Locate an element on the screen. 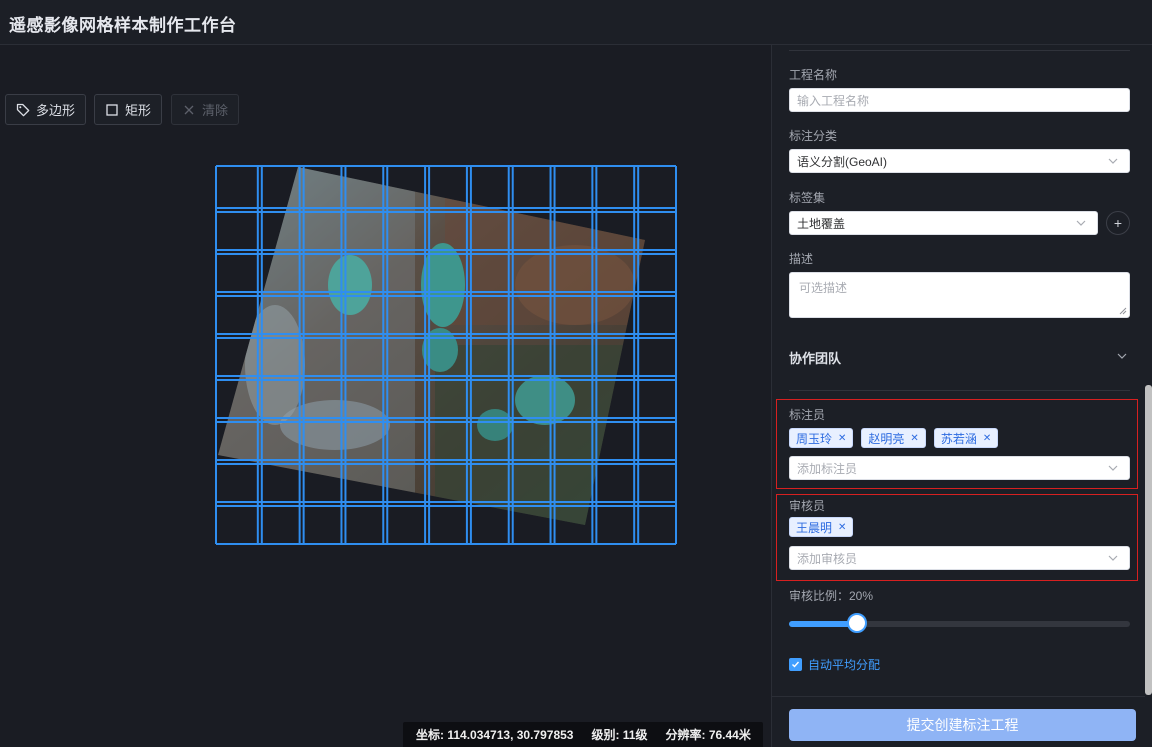 This screenshot has height=747, width=1152. description-placeholder: 可选描述 is located at coordinates (823, 288).